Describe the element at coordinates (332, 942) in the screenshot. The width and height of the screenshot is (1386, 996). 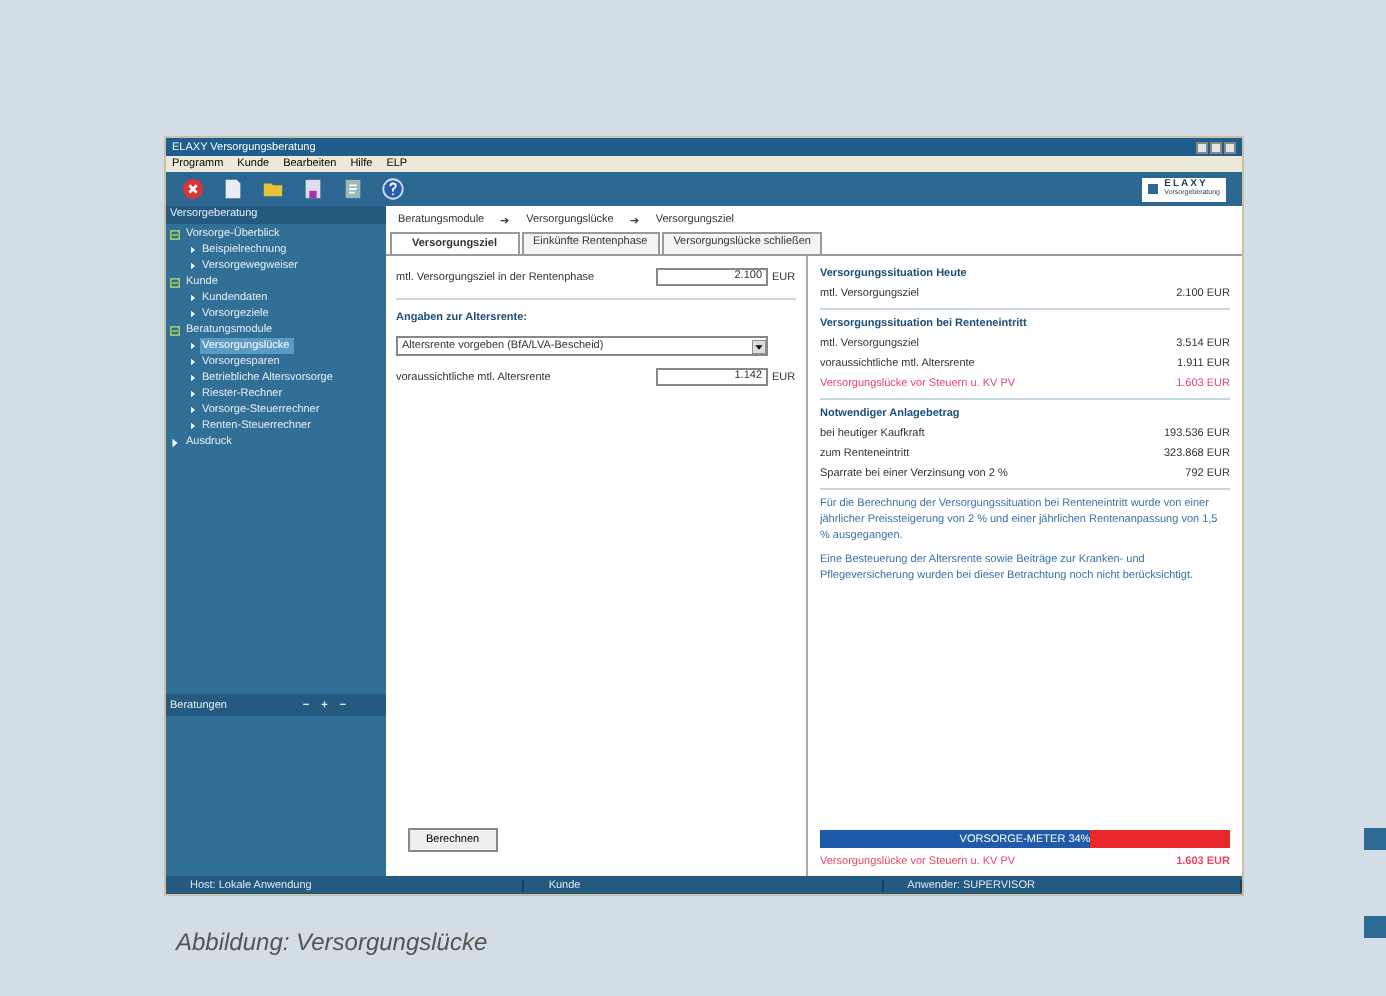
I see `figure-caption: Abbildung: Versorgungslücke` at that location.